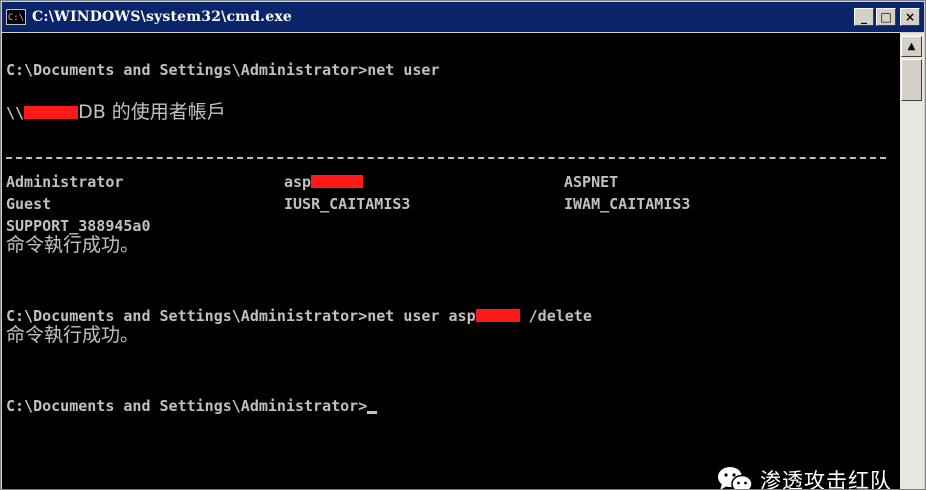  Describe the element at coordinates (911, 80) in the screenshot. I see `scroll-thumb` at that location.